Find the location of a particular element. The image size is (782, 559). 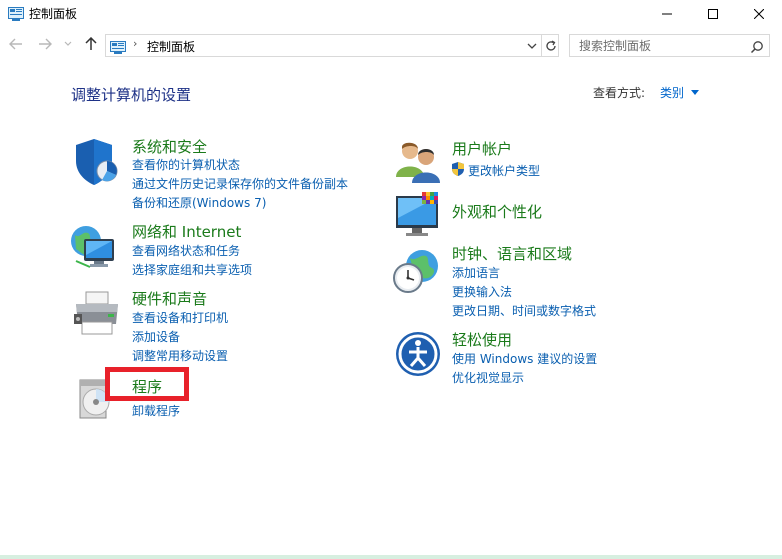

view-by-caret-icon is located at coordinates (695, 92).